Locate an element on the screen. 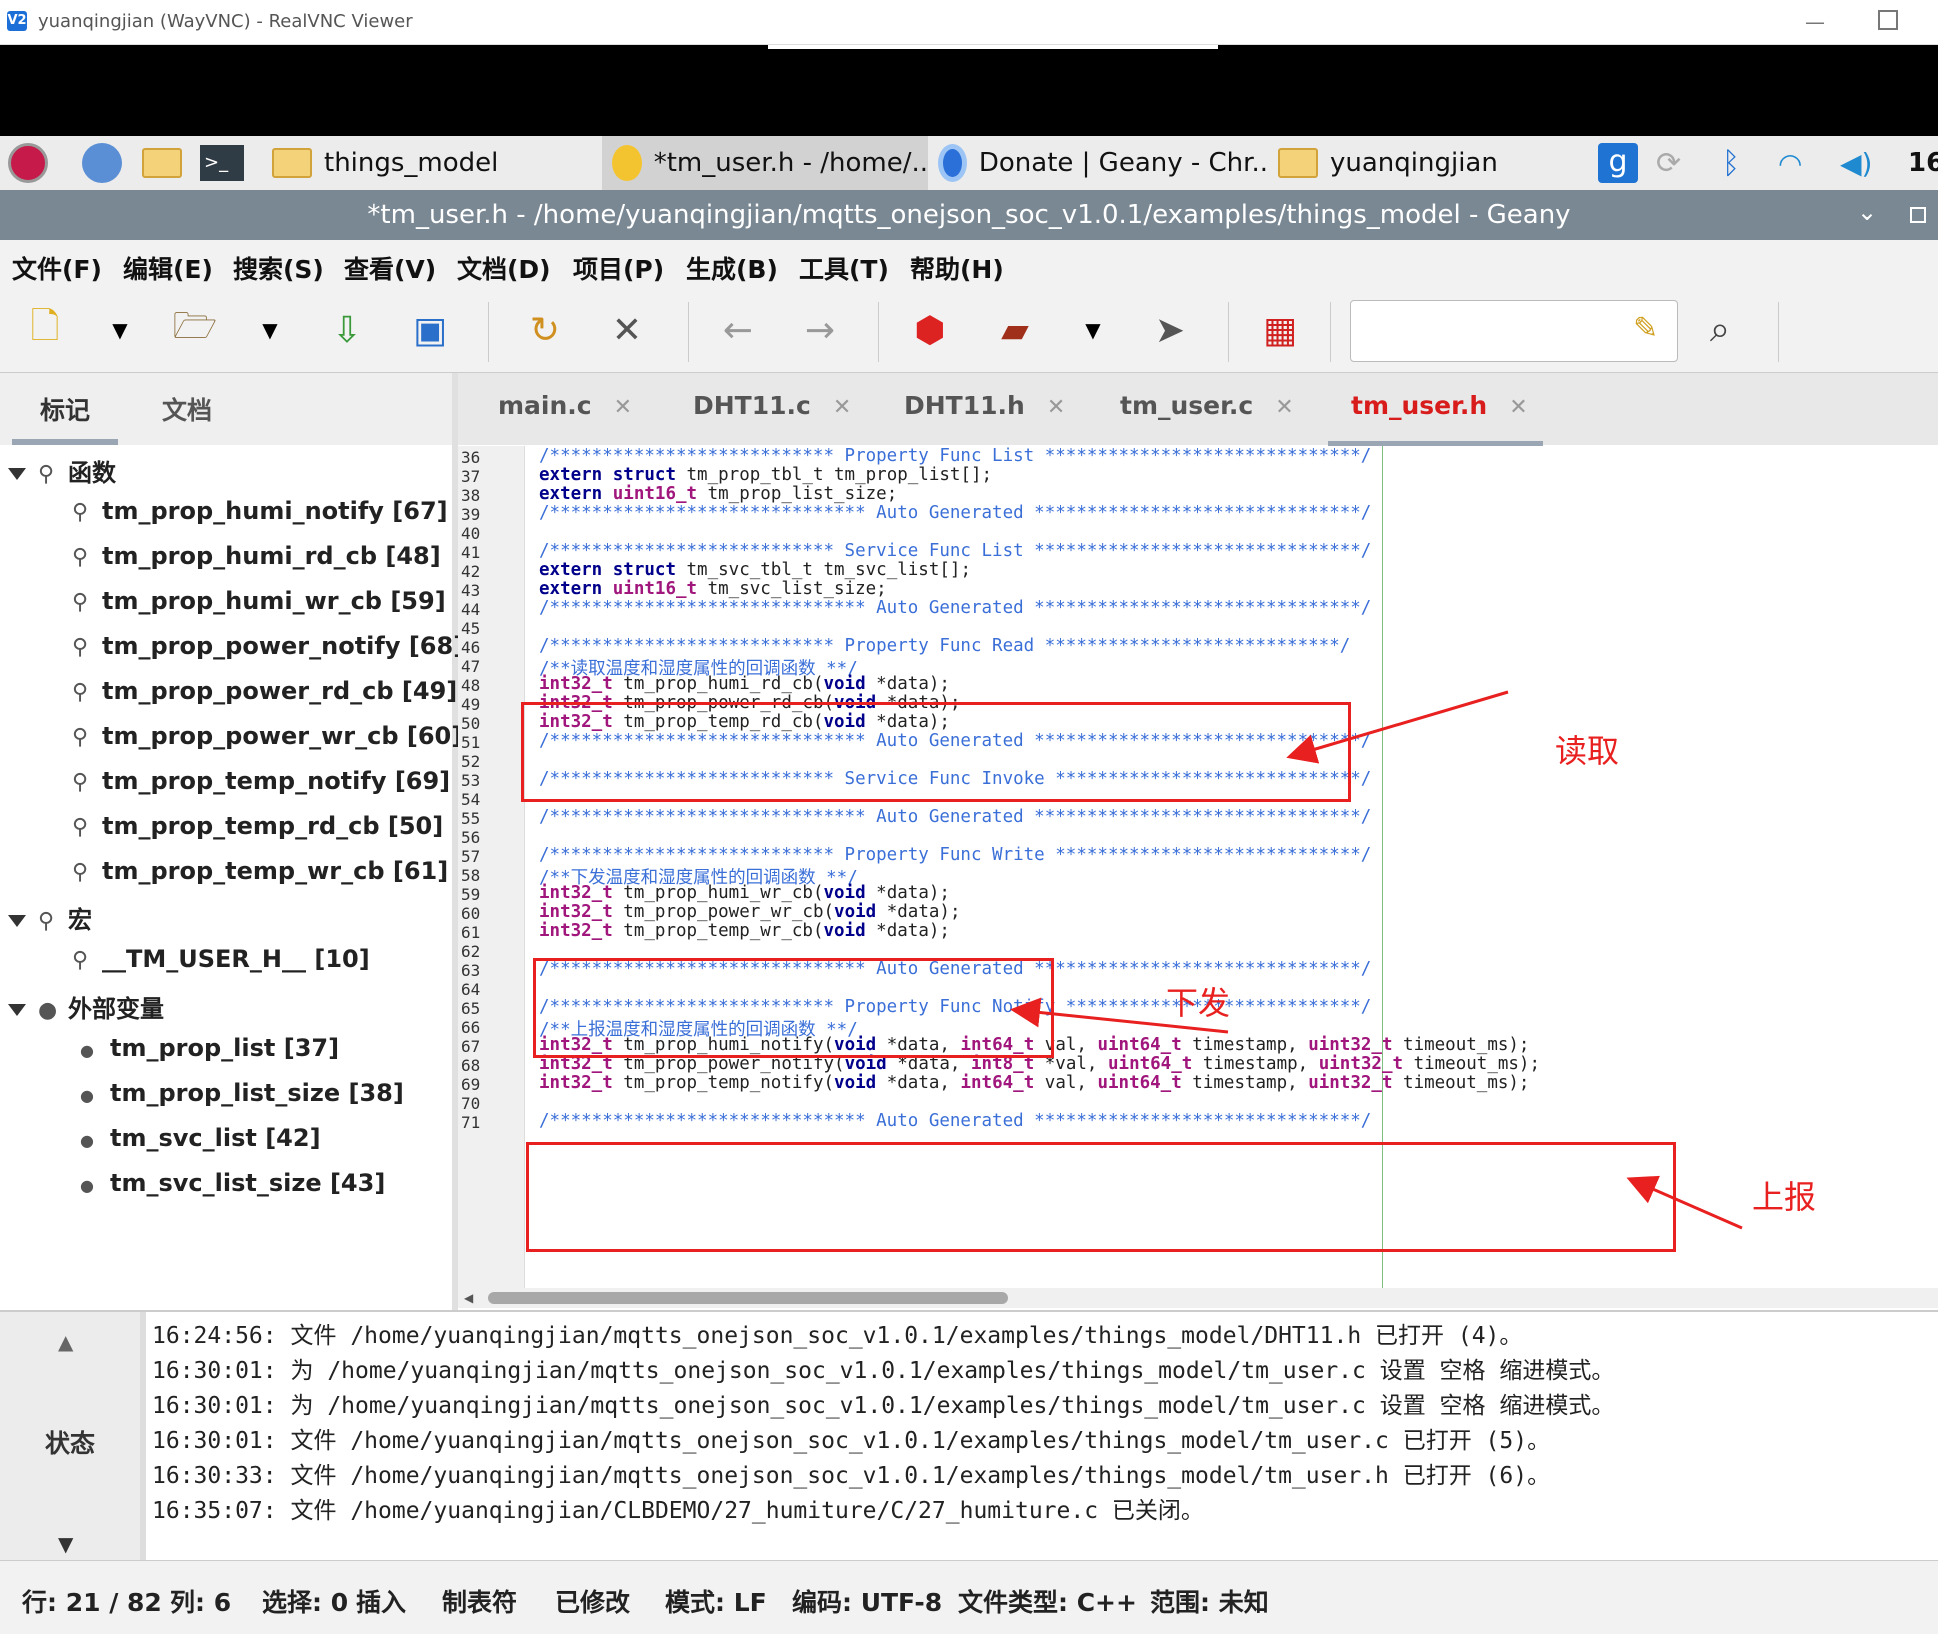  status-selection: 选择: 0 is located at coordinates (305, 1602).